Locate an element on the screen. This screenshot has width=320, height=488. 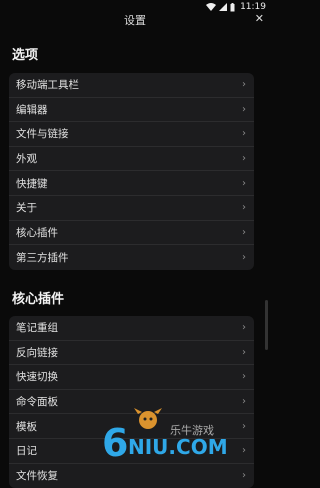
item-label: 命令面板 is located at coordinates (37, 402).